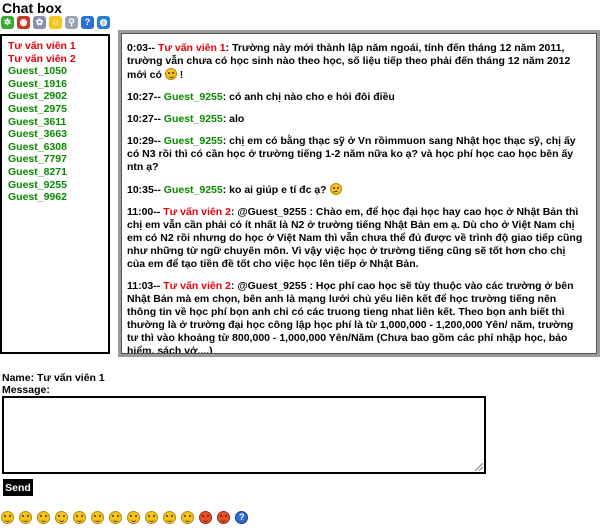  What do you see at coordinates (23, 22) in the screenshot?
I see `stop-icon: ◉` at bounding box center [23, 22].